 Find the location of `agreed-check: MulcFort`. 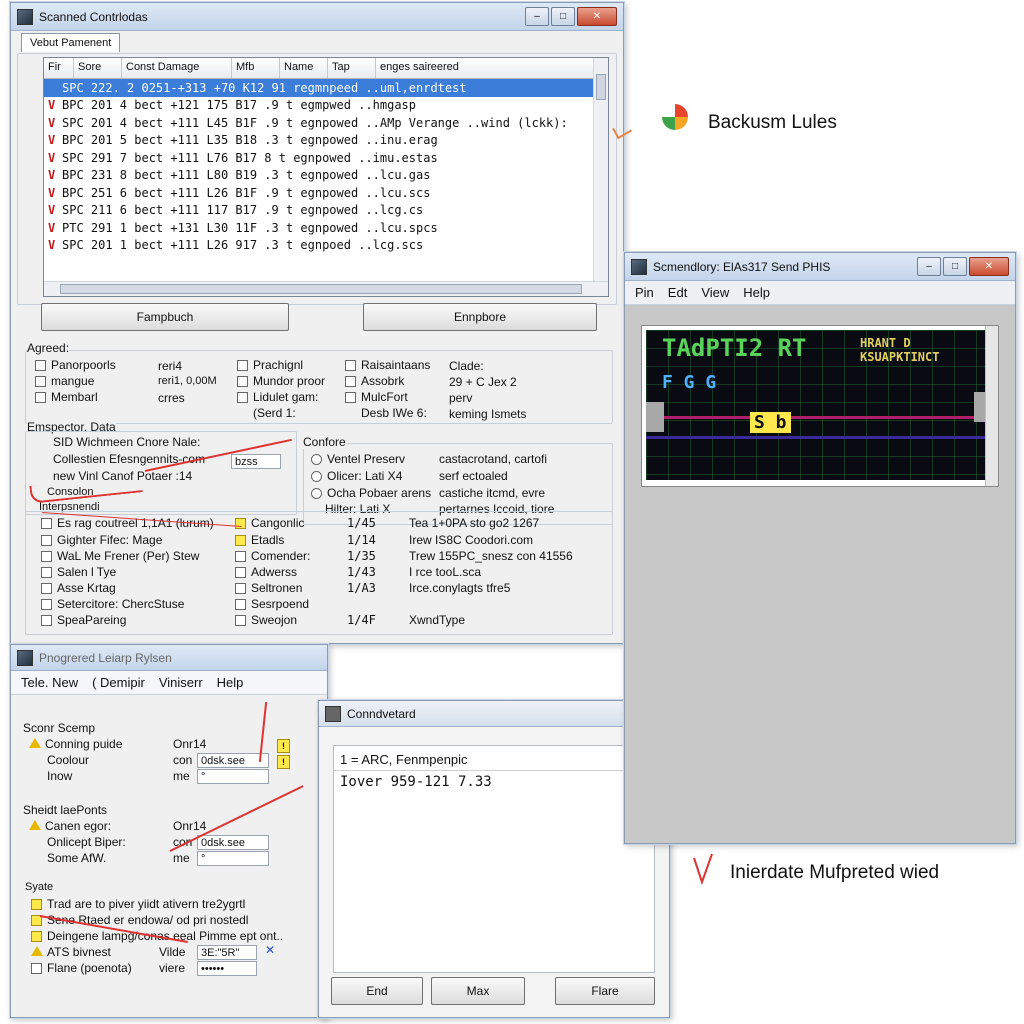

agreed-check: MulcFort is located at coordinates (376, 397).